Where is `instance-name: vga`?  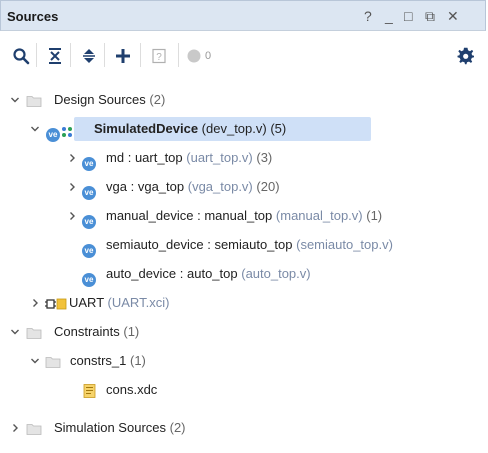 instance-name: vga is located at coordinates (116, 186).